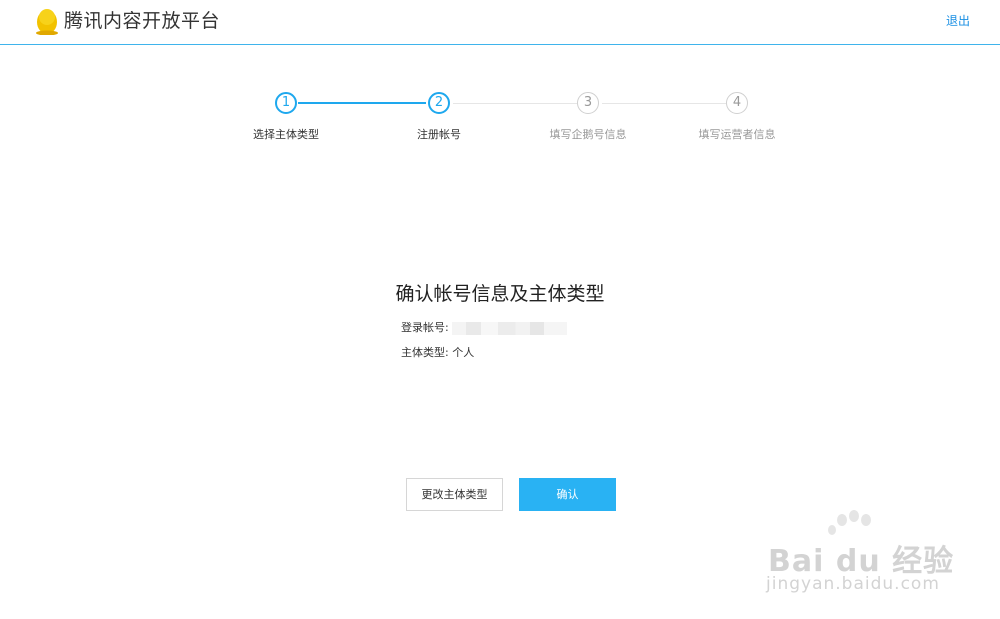 This screenshot has height=619, width=1000. What do you see at coordinates (588, 134) in the screenshot?
I see `step-3-label: 填写企鹅号信息` at bounding box center [588, 134].